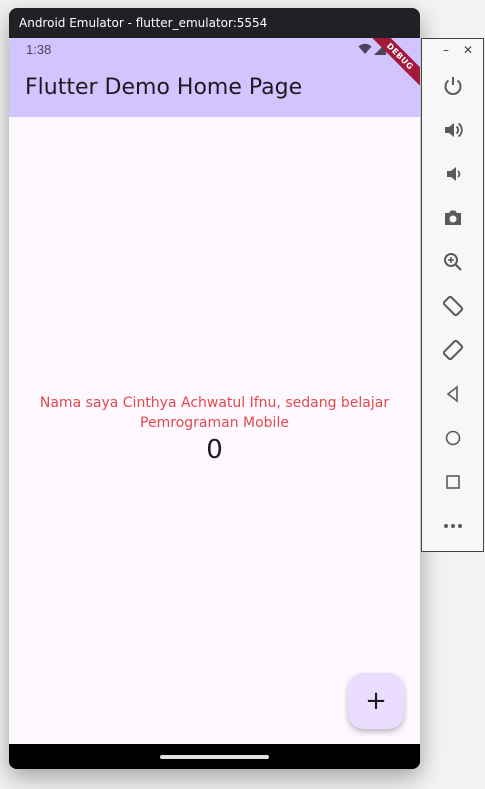 The image size is (485, 789). What do you see at coordinates (468, 53) in the screenshot?
I see `close-icon: ✕` at bounding box center [468, 53].